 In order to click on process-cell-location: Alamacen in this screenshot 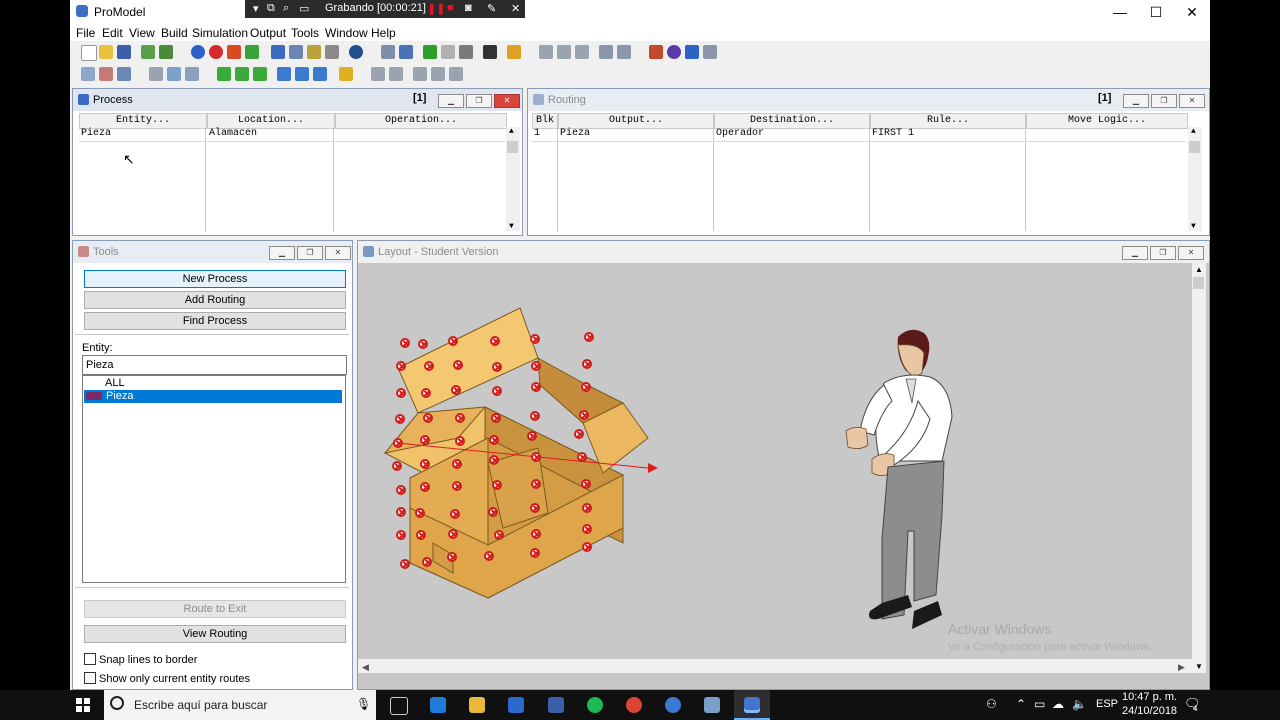, I will do `click(270, 134)`.